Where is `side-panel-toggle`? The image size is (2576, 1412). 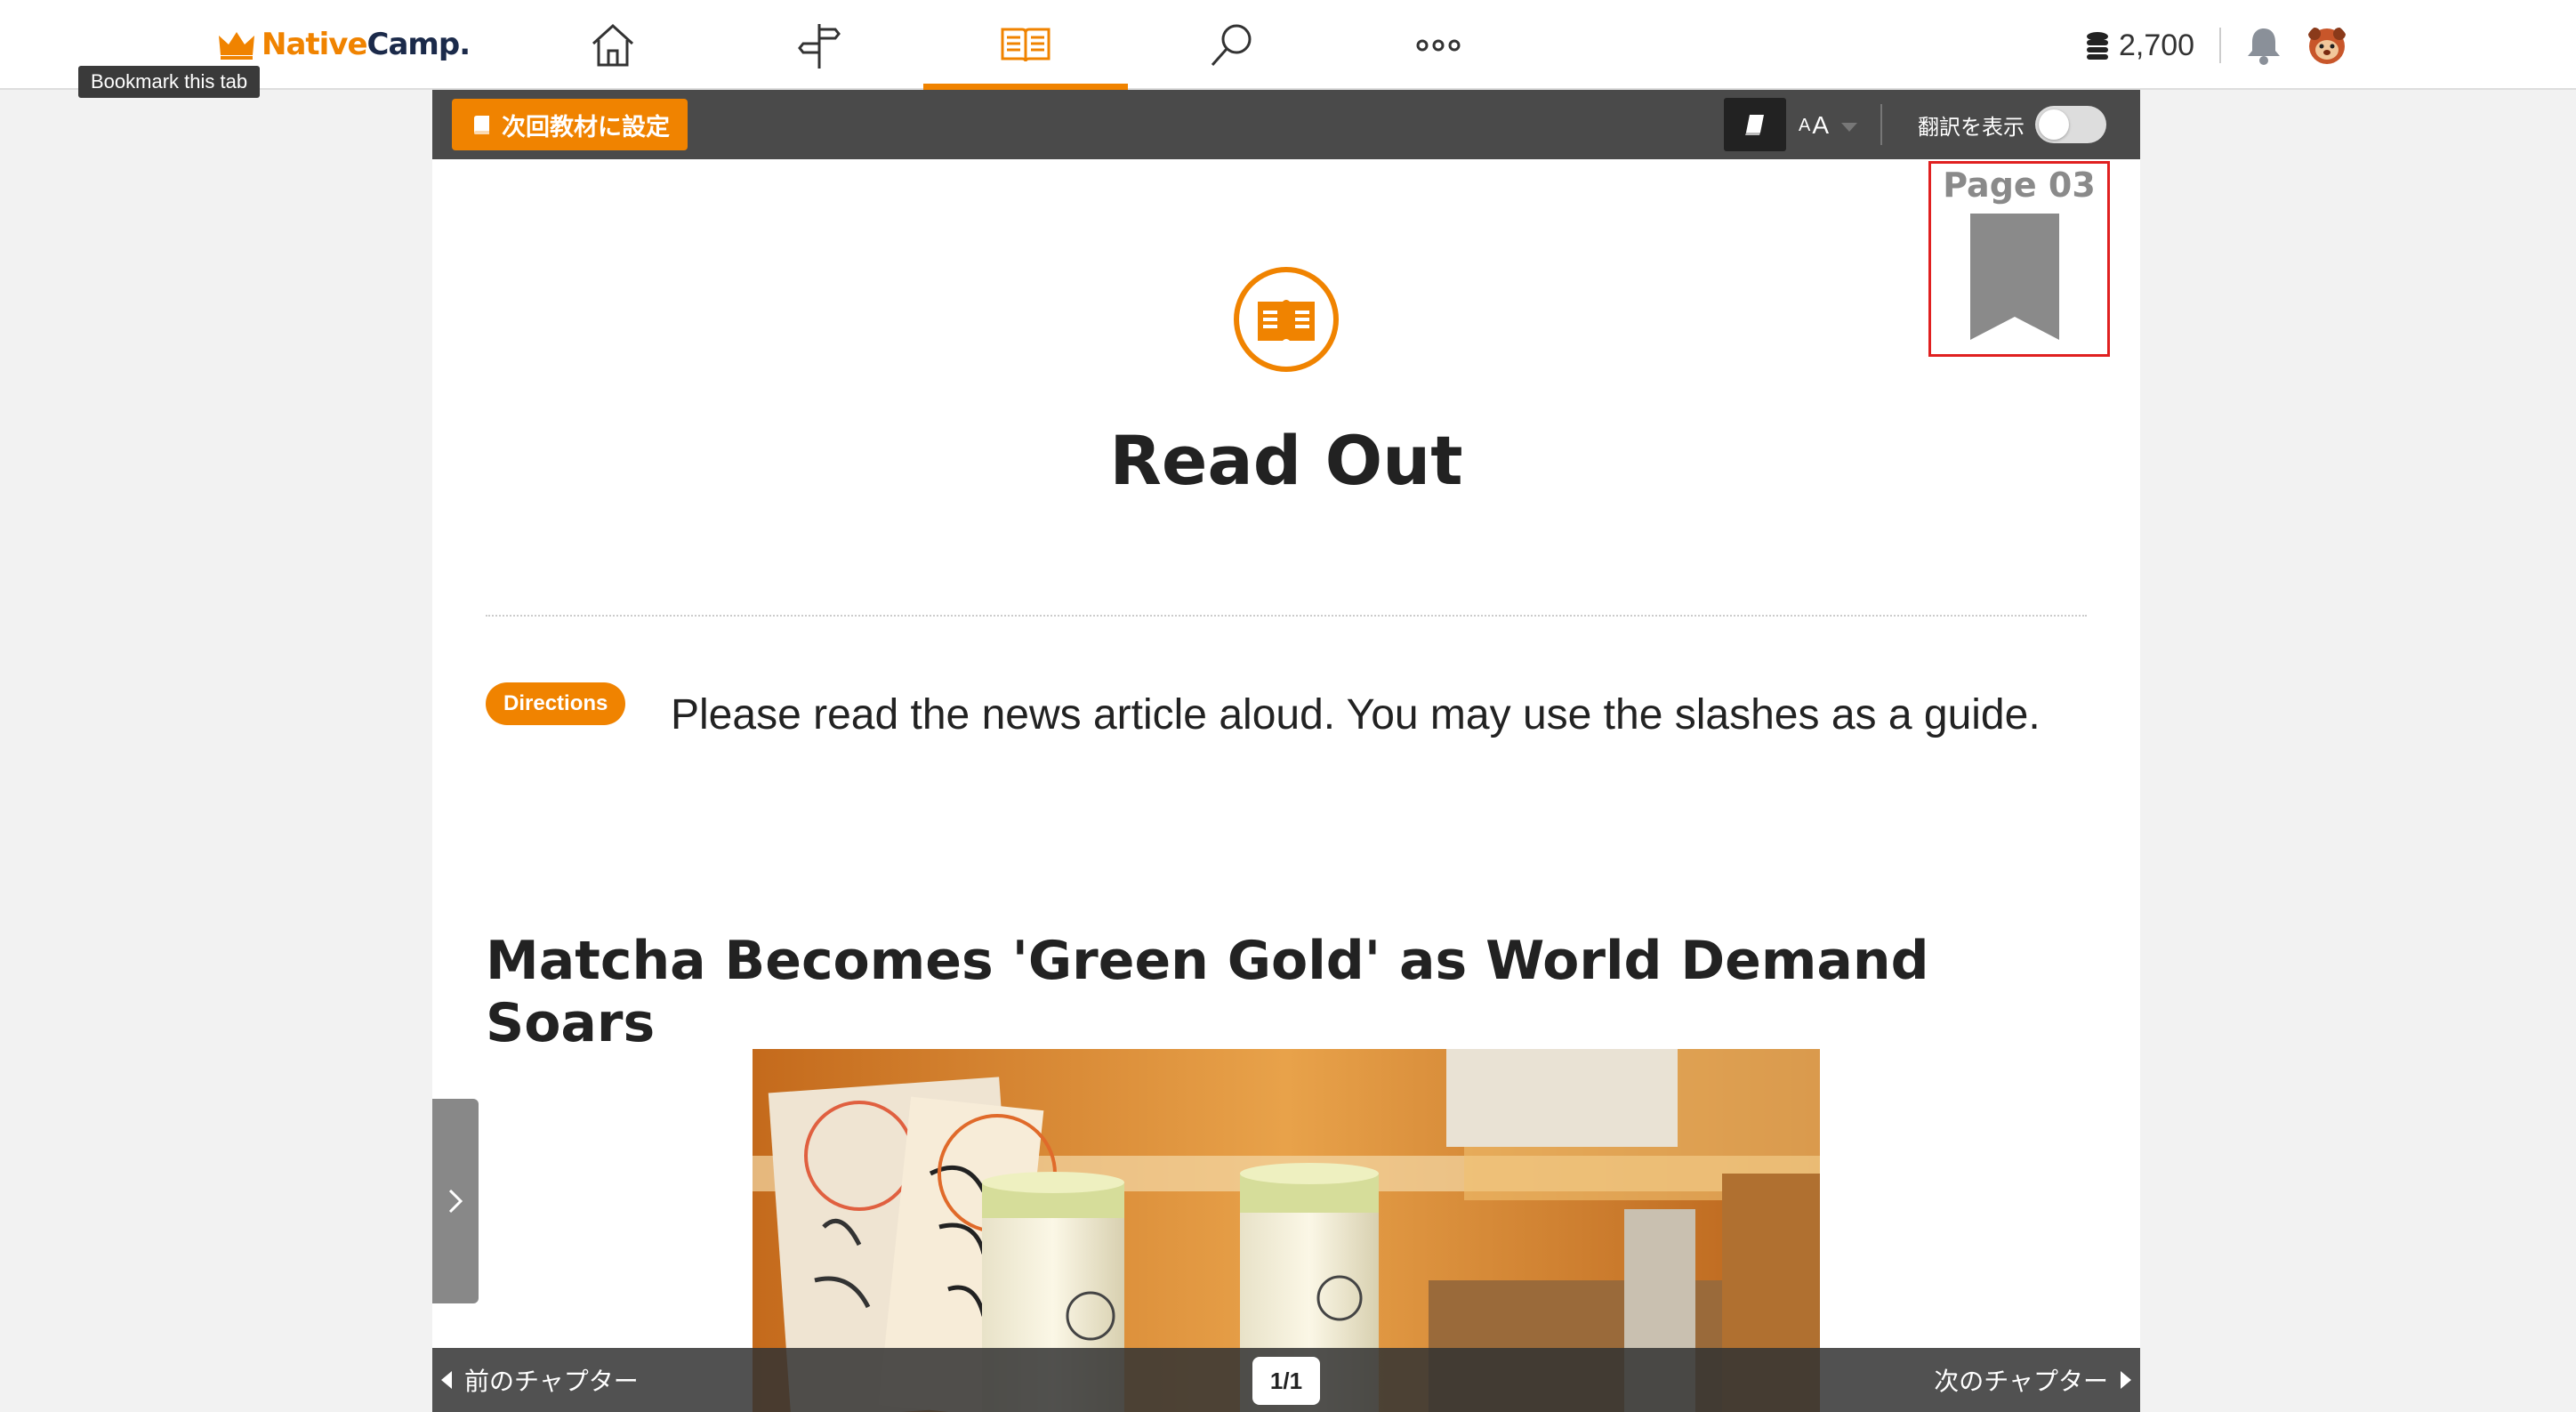 side-panel-toggle is located at coordinates (455, 1201).